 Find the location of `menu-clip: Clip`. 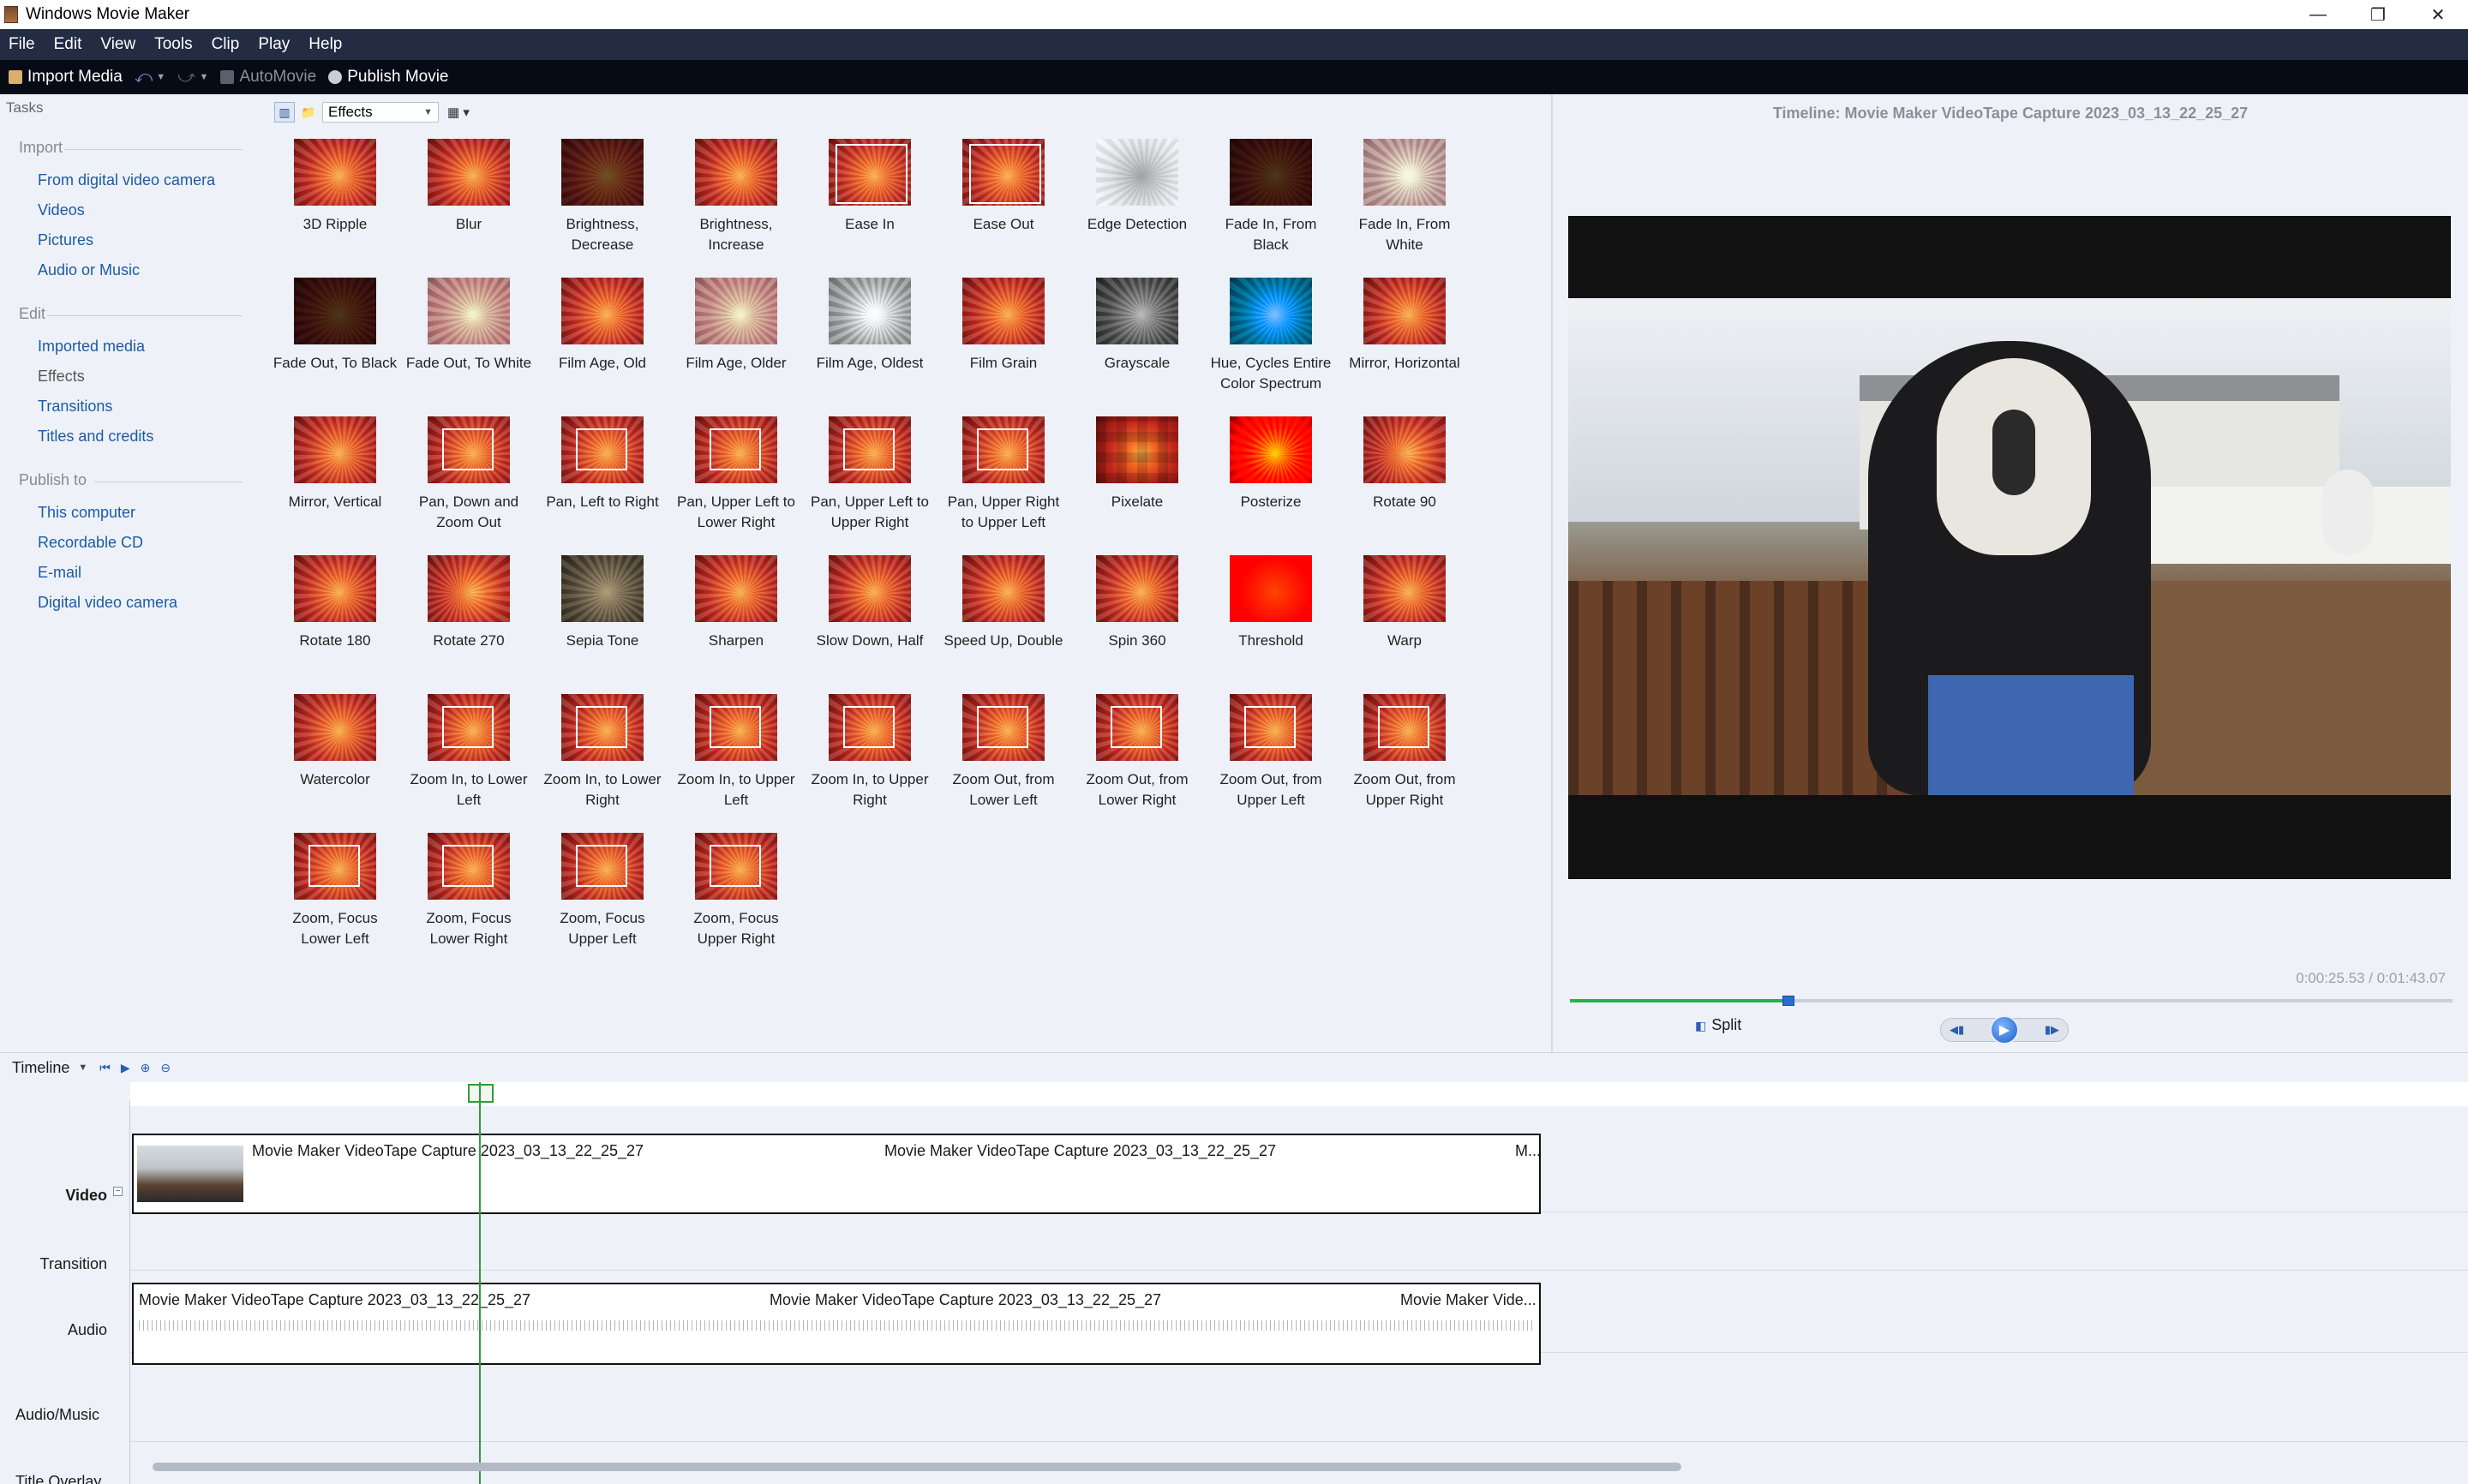

menu-clip: Clip is located at coordinates (226, 44).